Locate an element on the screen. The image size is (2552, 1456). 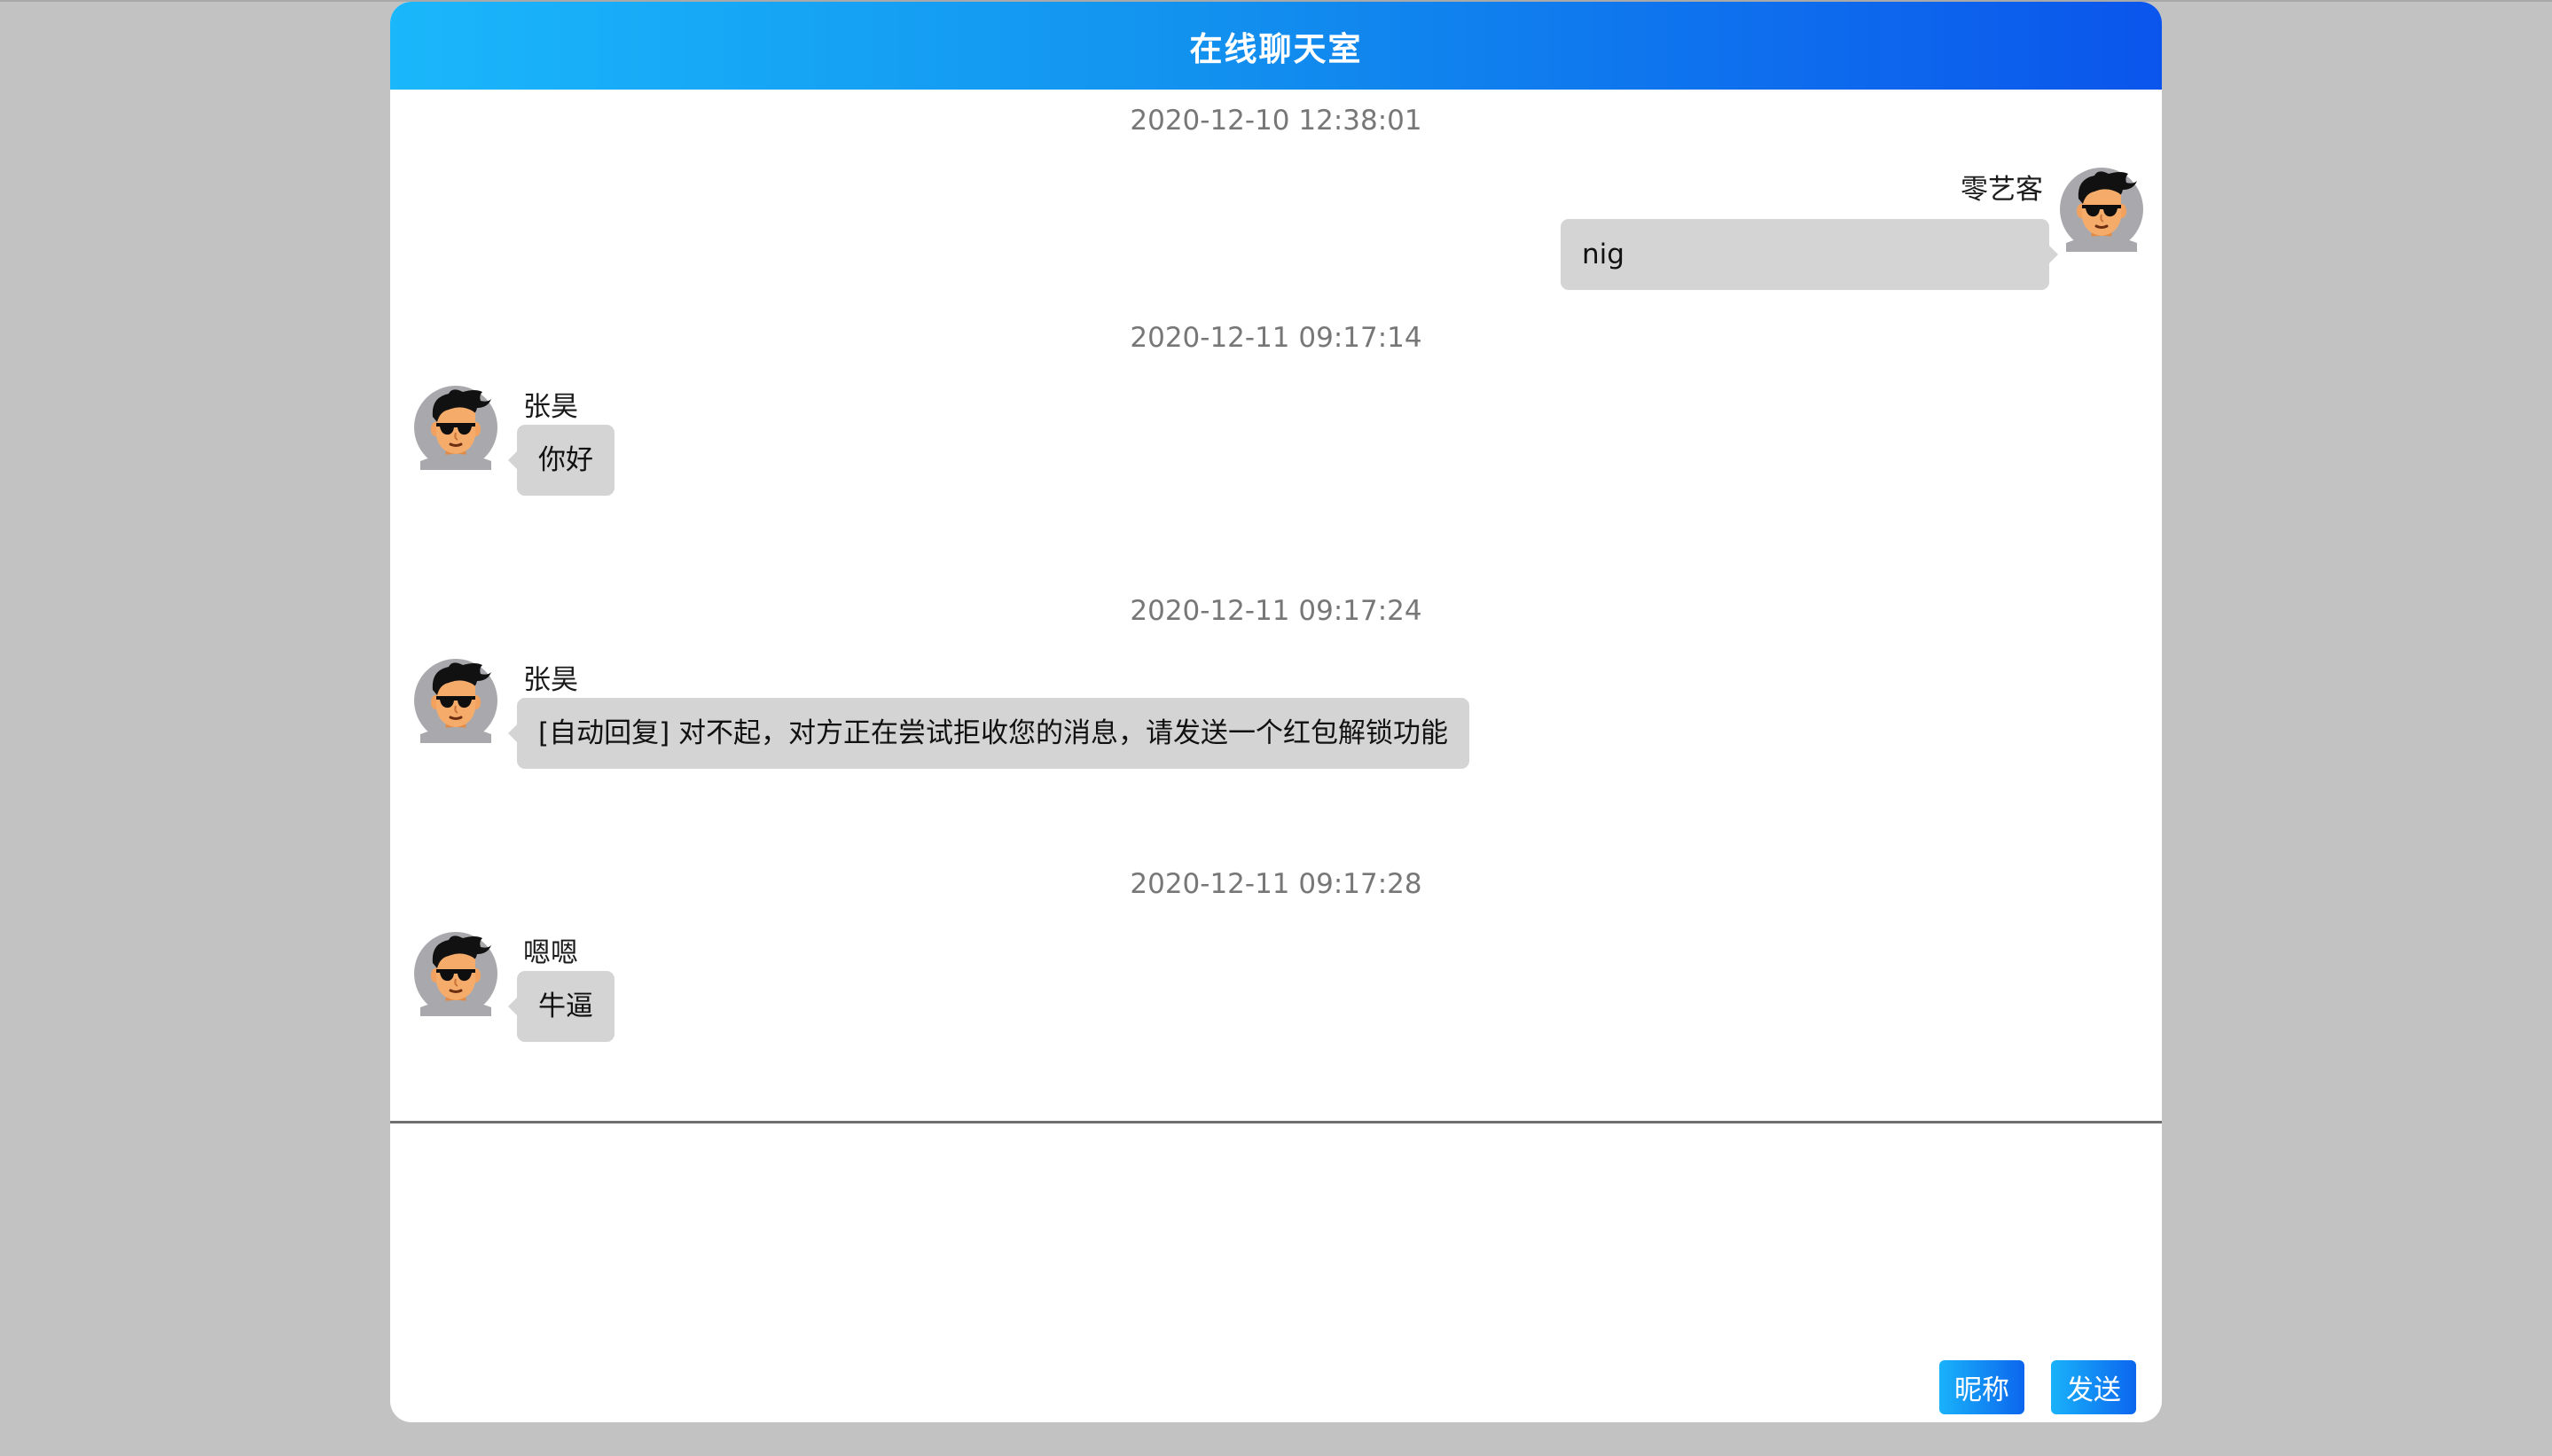
message-bubble: [自动回复] 对不起，对方正在尝试拒收您的消息，请发送一个红包解锁功能 is located at coordinates (988, 733).